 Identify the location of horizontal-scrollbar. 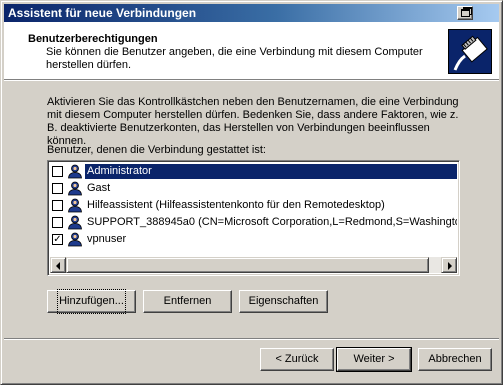
(253, 265).